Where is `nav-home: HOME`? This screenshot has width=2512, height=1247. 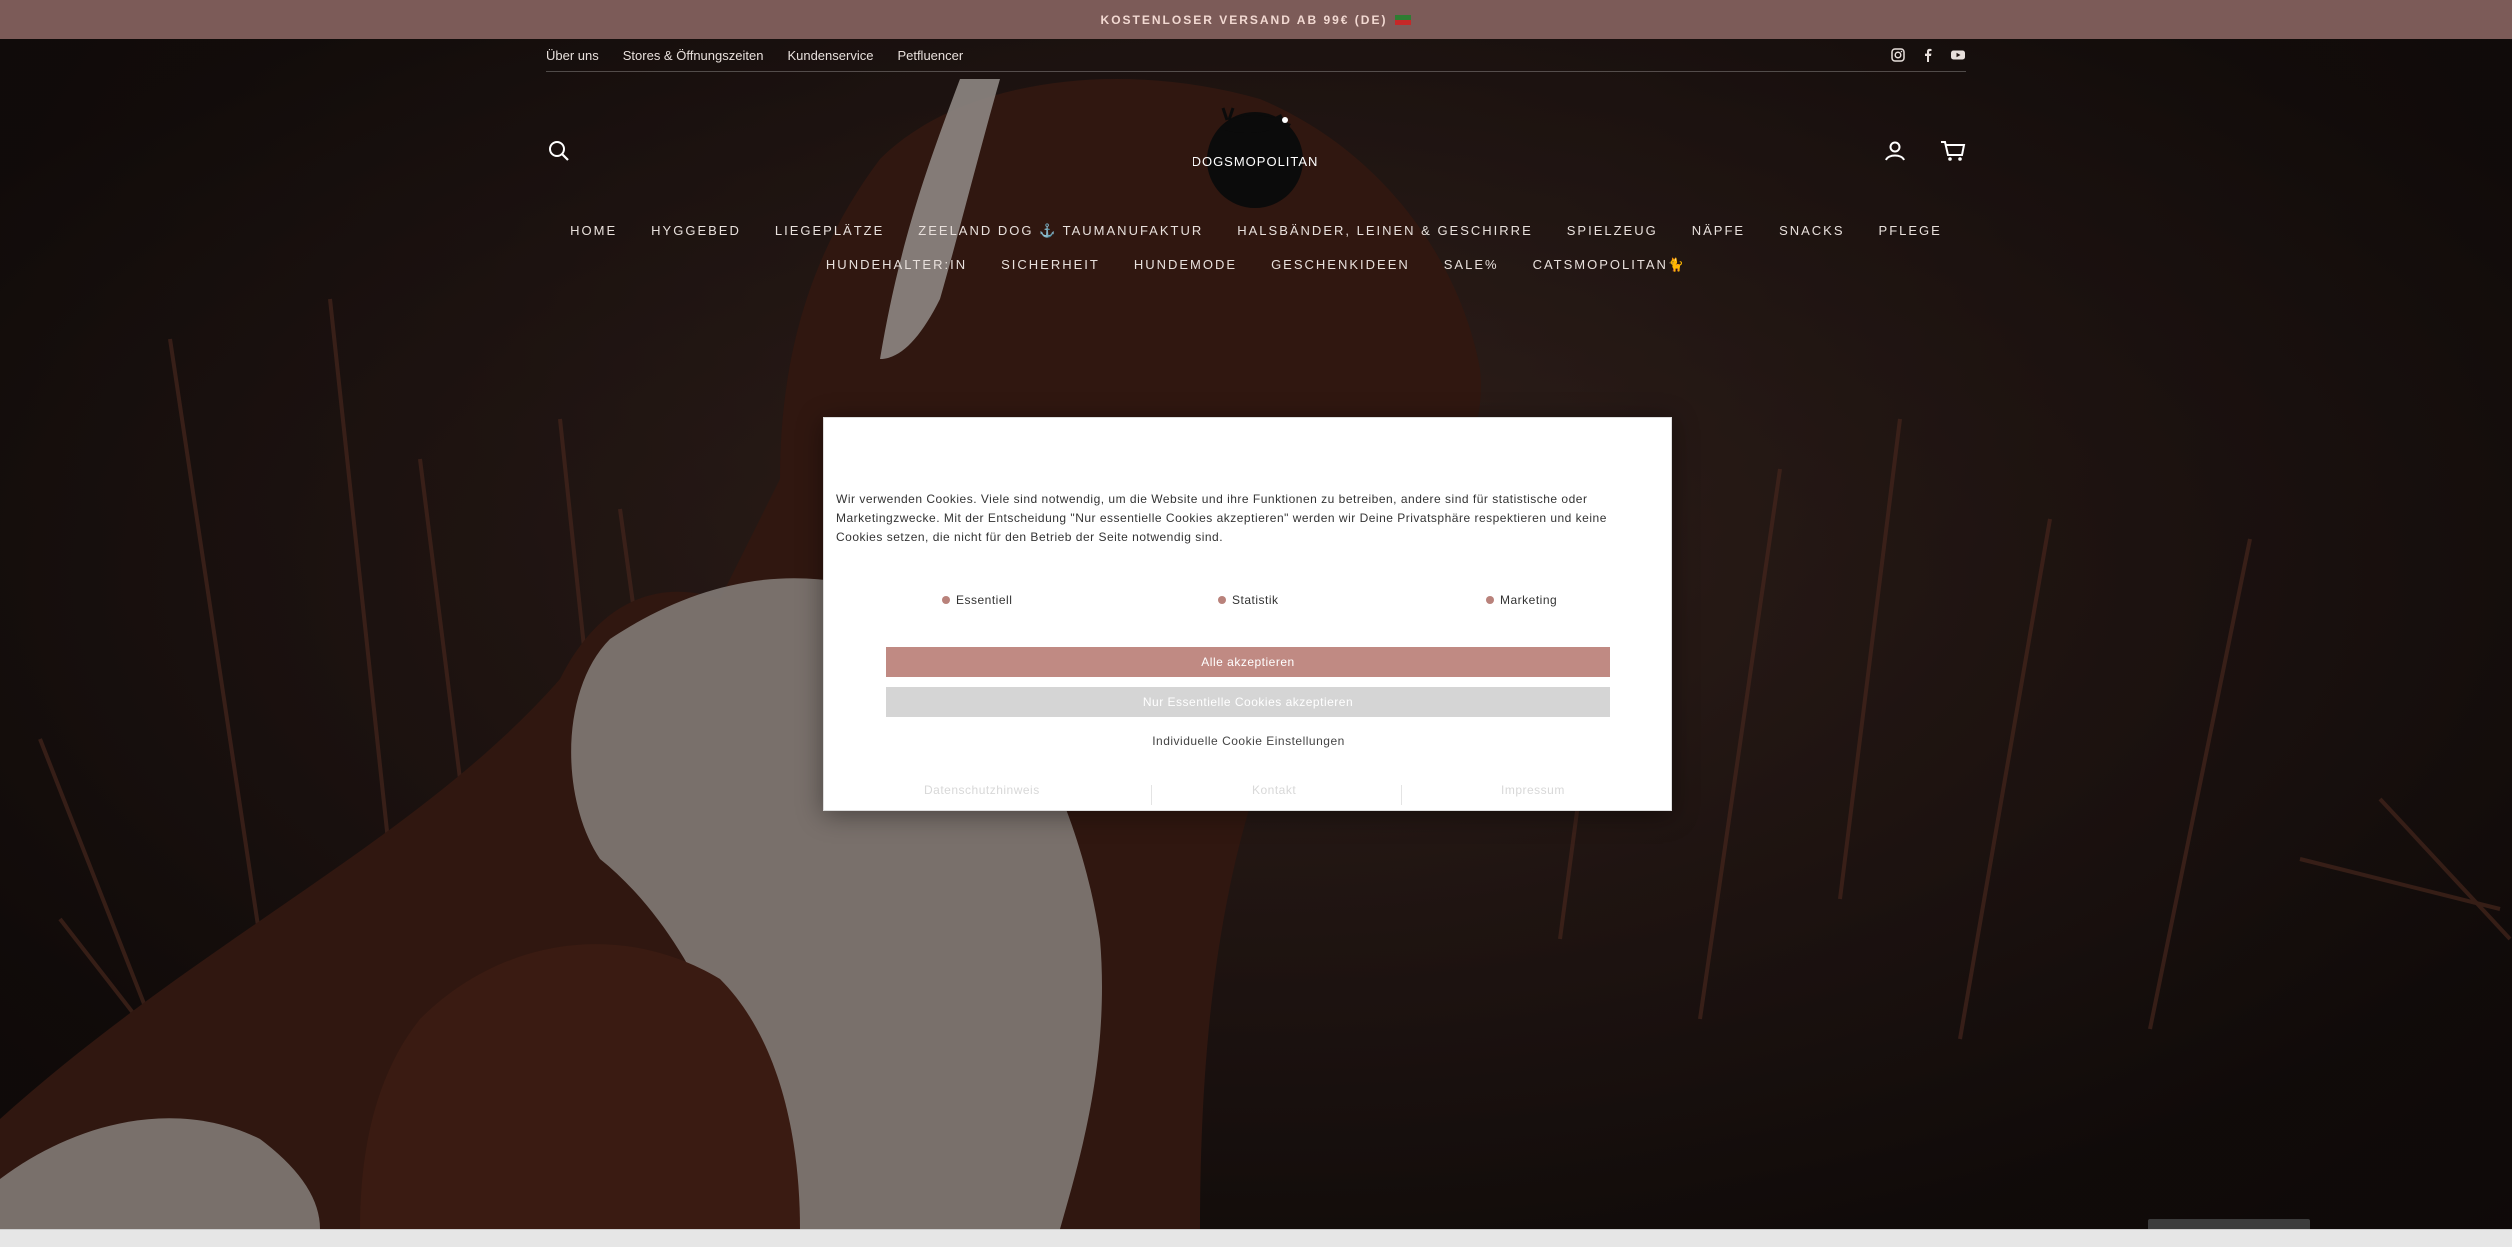
nav-home: HOME is located at coordinates (593, 231).